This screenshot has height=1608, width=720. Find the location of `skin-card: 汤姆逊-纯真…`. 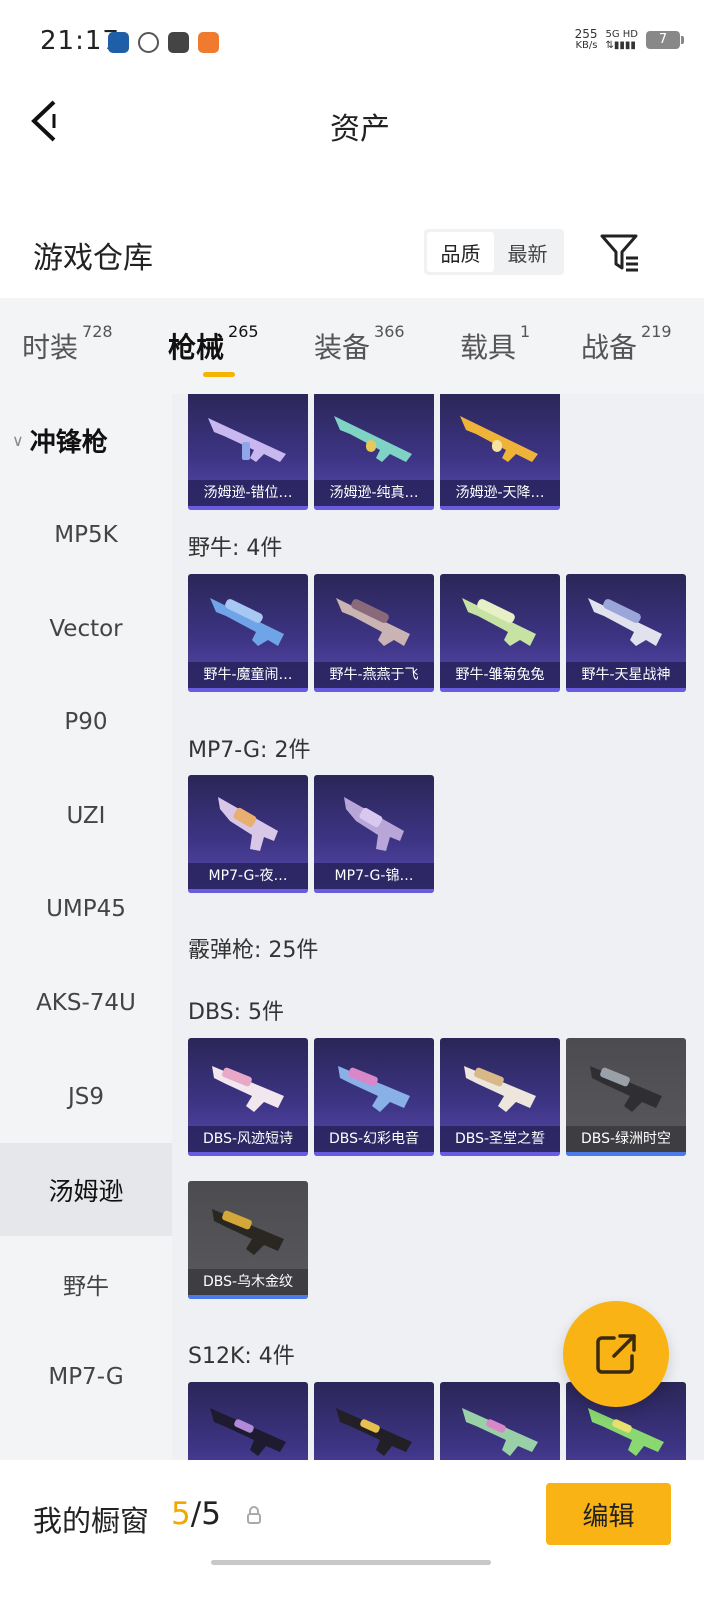

skin-card: 汤姆逊-纯真… is located at coordinates (374, 452).